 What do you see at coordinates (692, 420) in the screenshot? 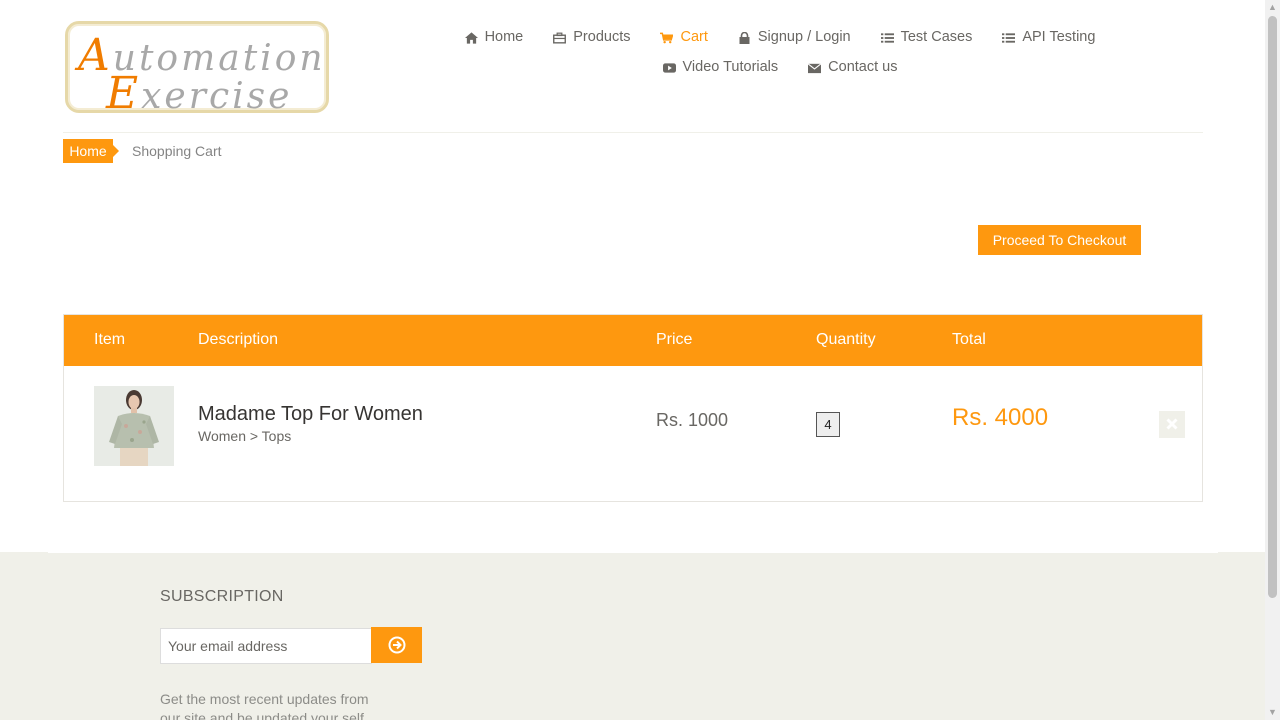
I see `product-price: Rs. 1000` at bounding box center [692, 420].